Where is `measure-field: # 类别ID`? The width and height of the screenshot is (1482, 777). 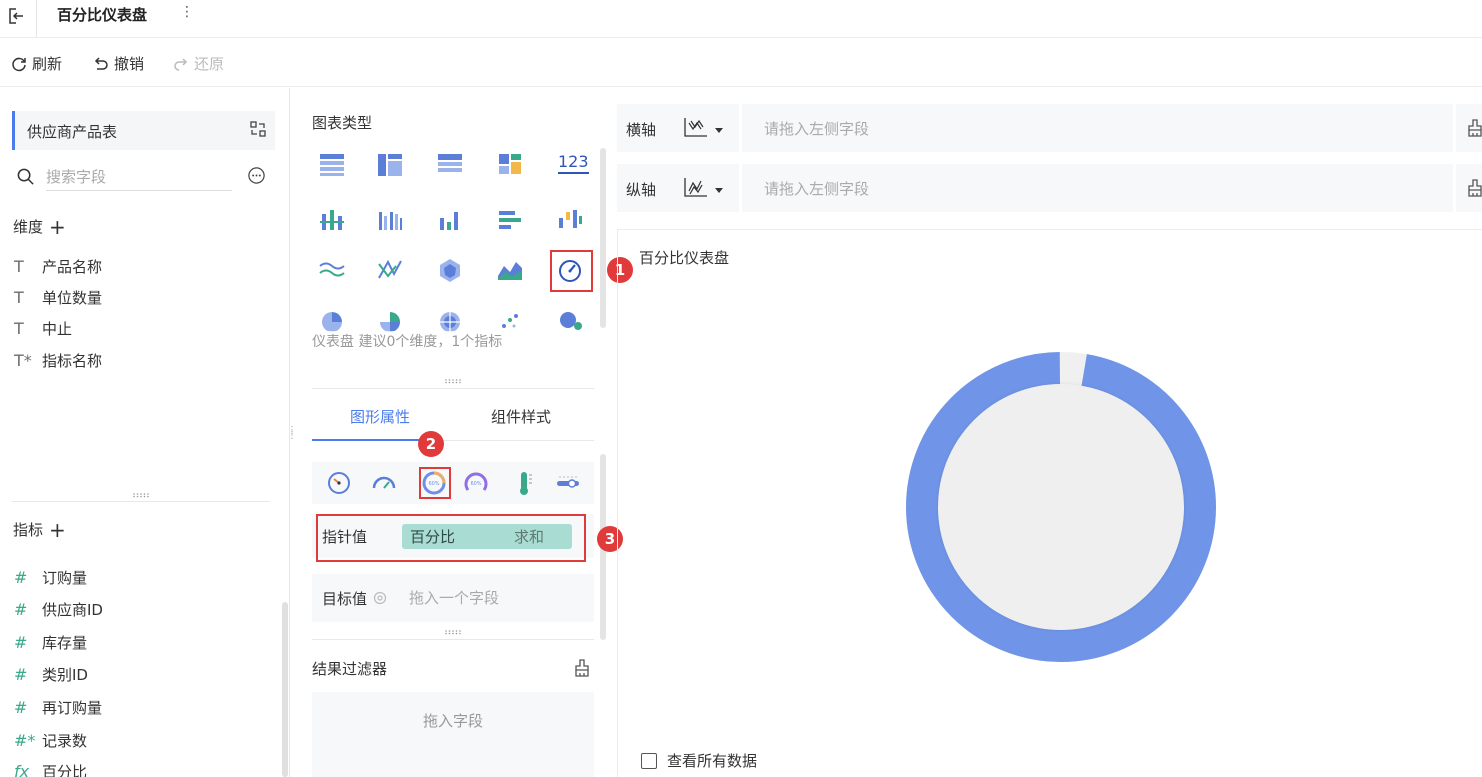 measure-field: # 类别ID is located at coordinates (51, 674).